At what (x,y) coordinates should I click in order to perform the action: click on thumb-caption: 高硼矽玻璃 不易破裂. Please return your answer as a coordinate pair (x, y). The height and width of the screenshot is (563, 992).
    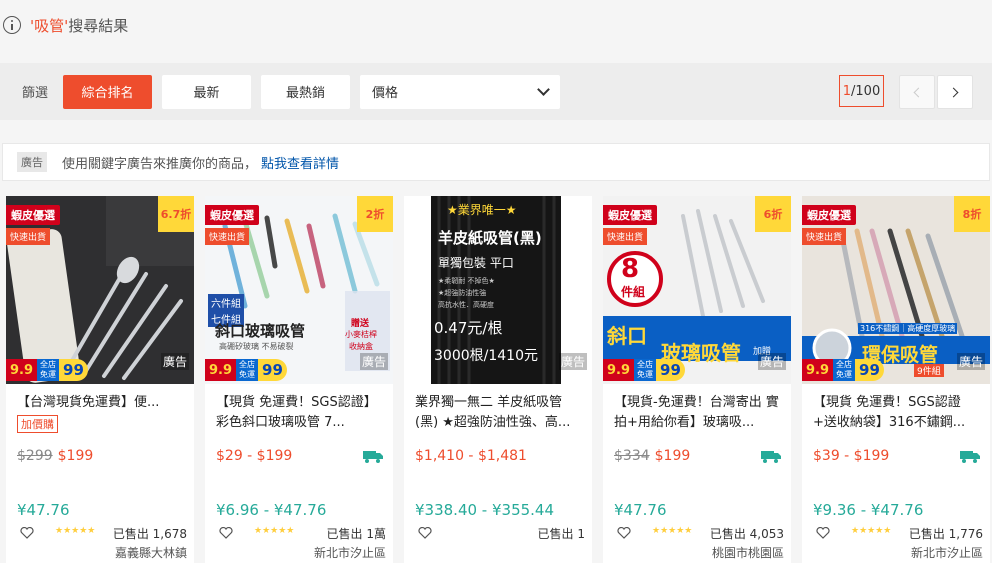
    Looking at the image, I should click on (256, 346).